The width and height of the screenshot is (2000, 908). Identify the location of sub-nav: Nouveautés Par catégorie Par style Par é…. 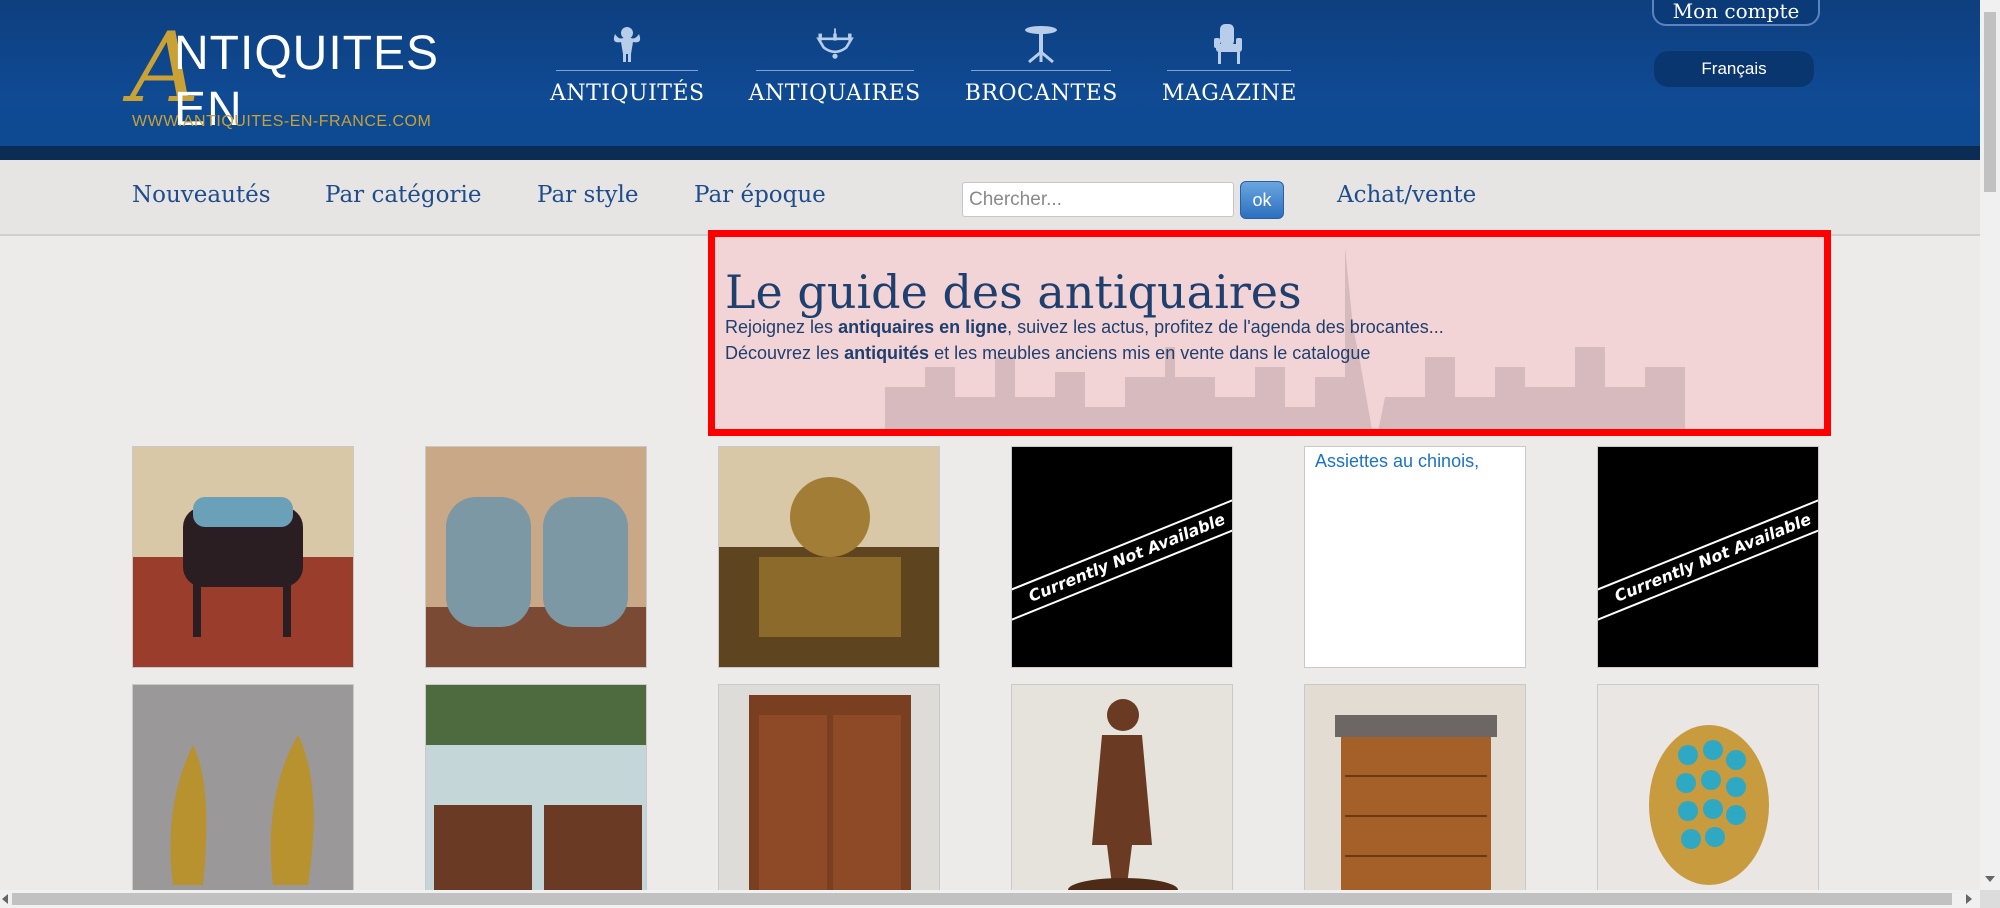
(990, 198).